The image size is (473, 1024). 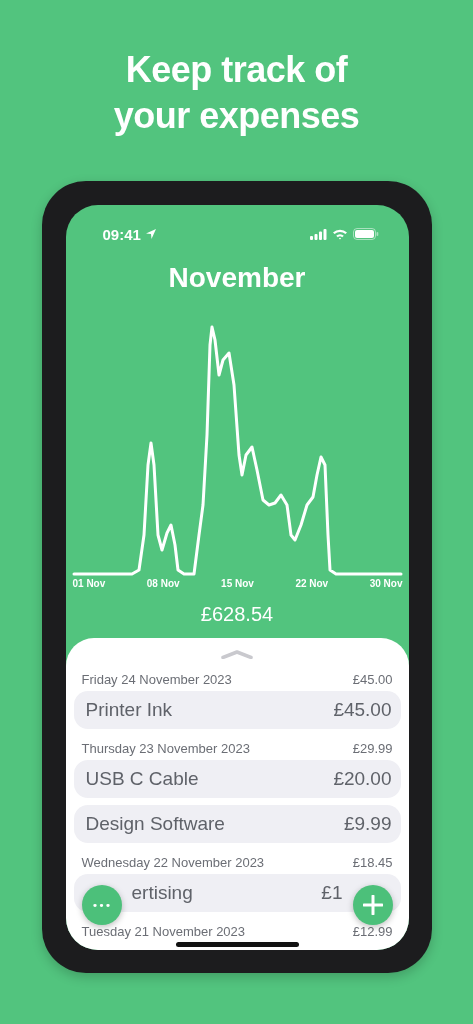 I want to click on day-total: £18.45, so click(x=372, y=862).